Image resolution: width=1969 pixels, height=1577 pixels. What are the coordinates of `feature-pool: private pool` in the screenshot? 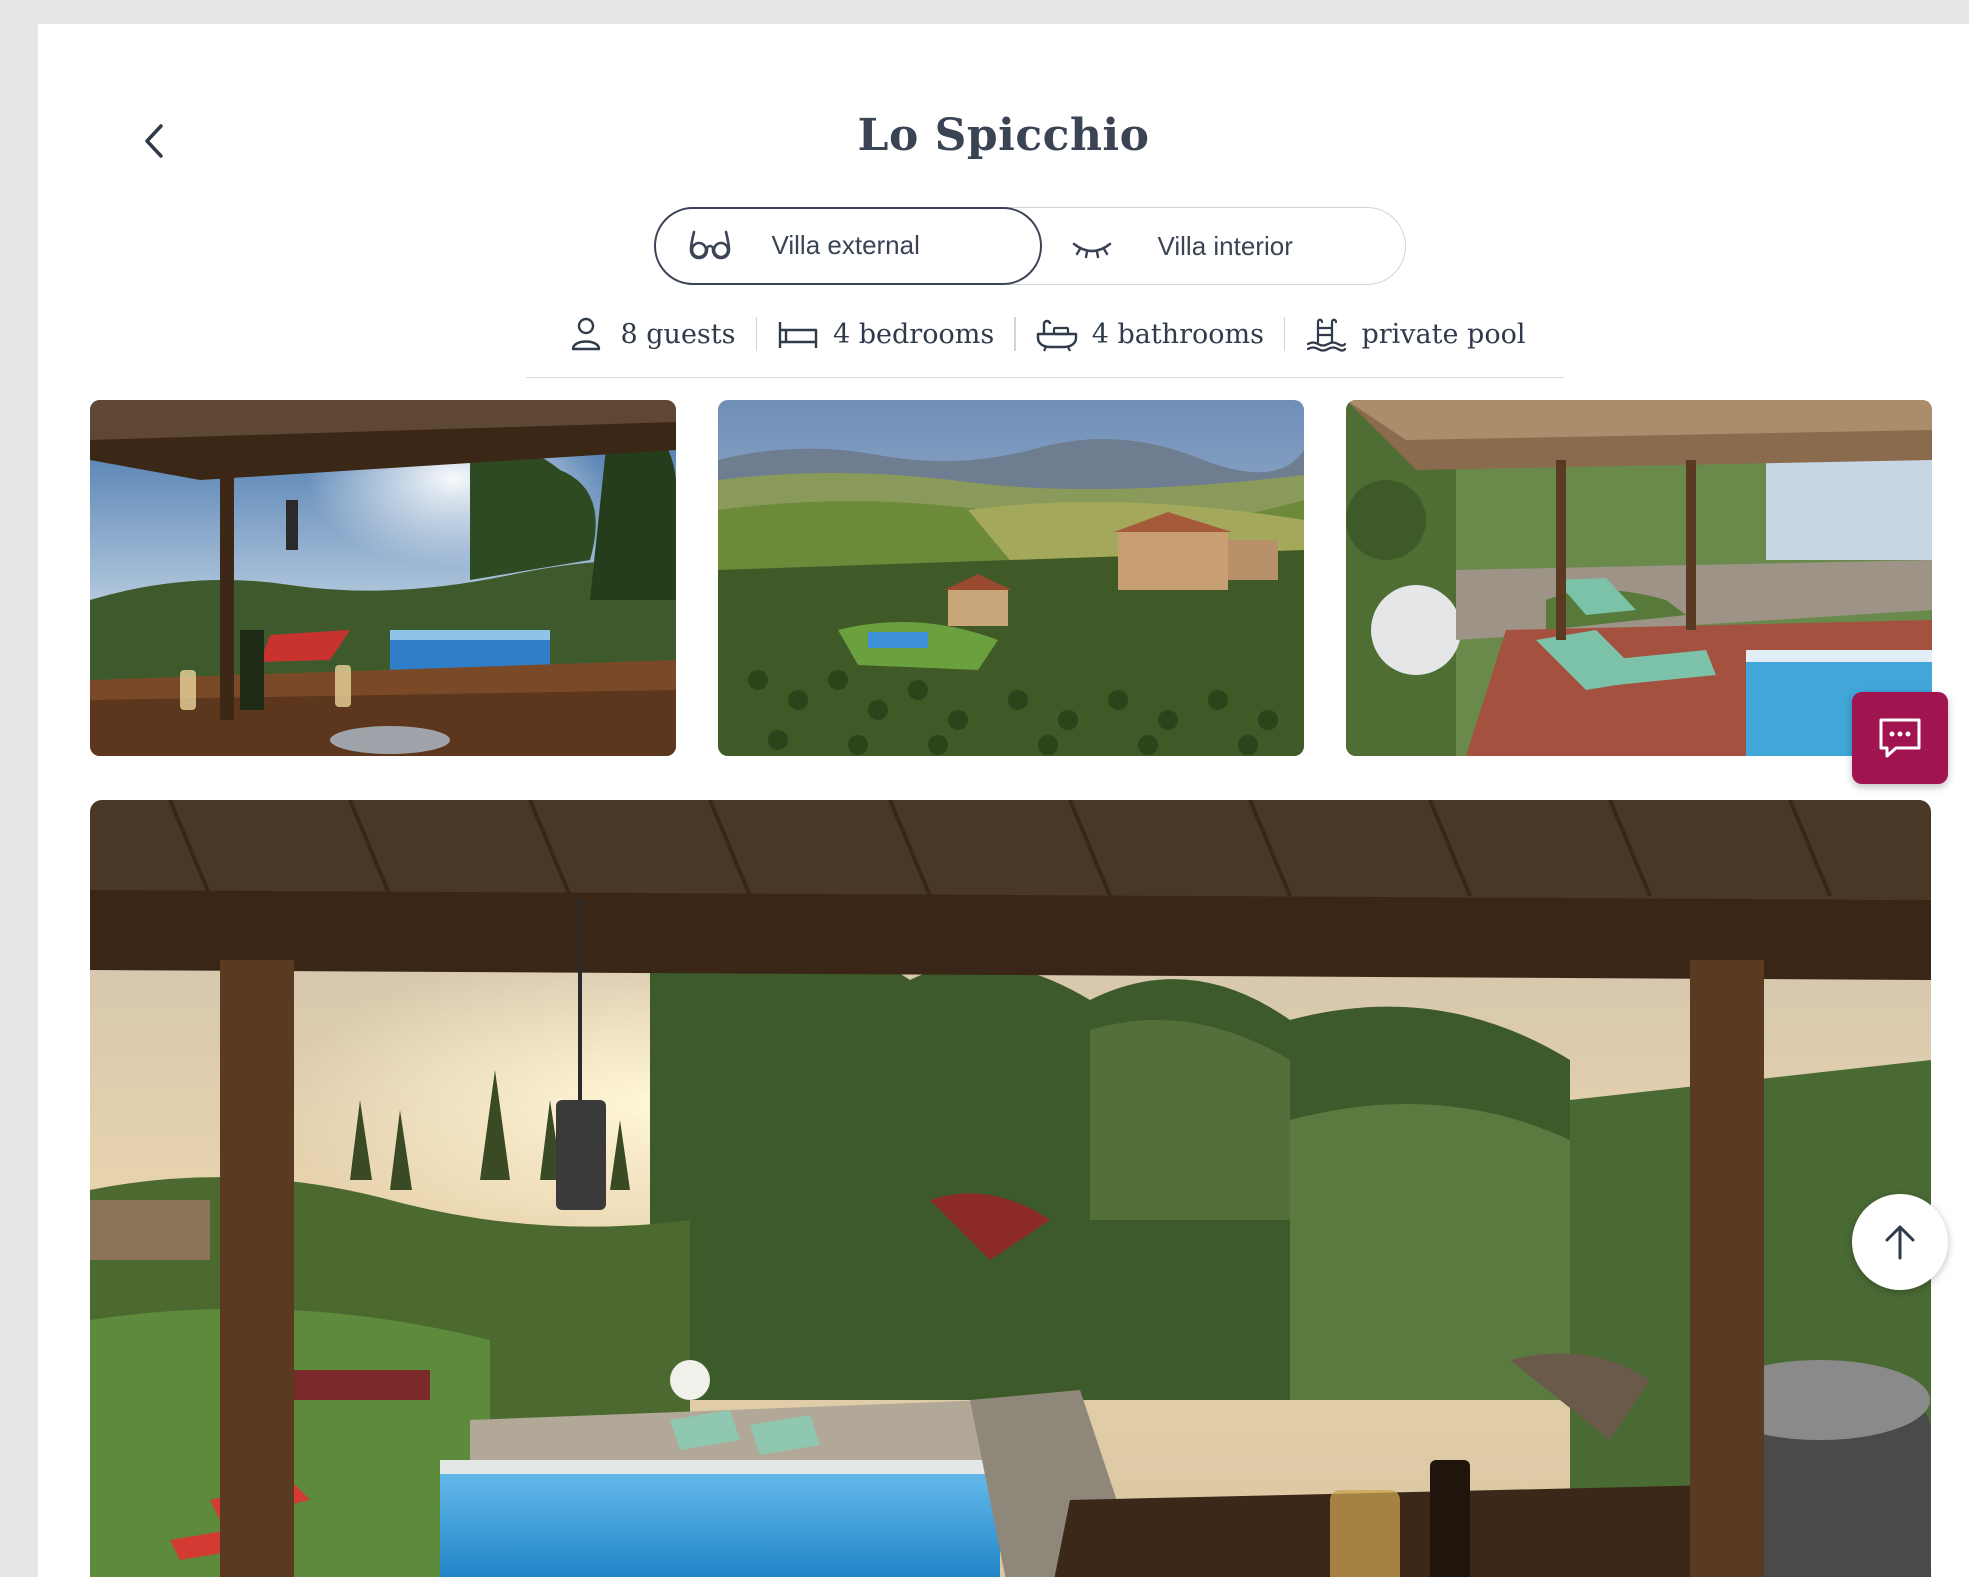 It's located at (1415, 334).